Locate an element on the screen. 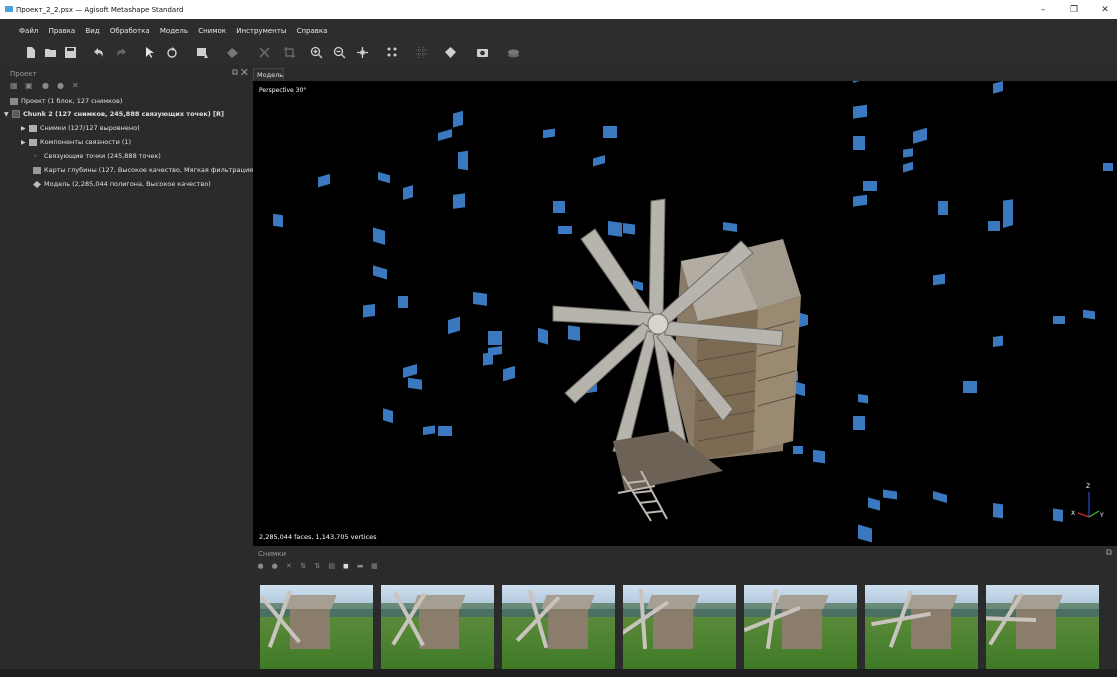  zoom-out-icon is located at coordinates (339, 52).